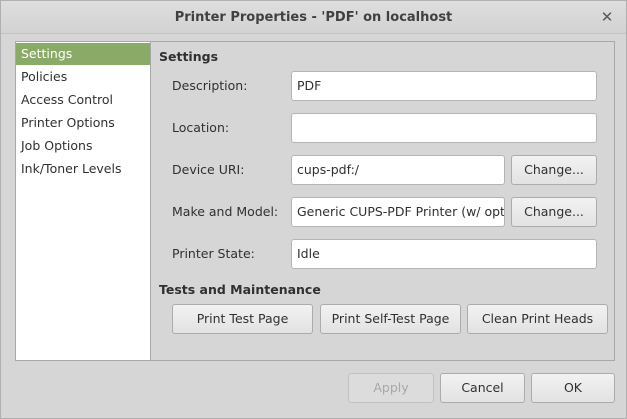 This screenshot has height=419, width=627. Describe the element at coordinates (398, 212) in the screenshot. I see `make-model-field: Generic CUPS-PDF Printer (w/ options)` at that location.